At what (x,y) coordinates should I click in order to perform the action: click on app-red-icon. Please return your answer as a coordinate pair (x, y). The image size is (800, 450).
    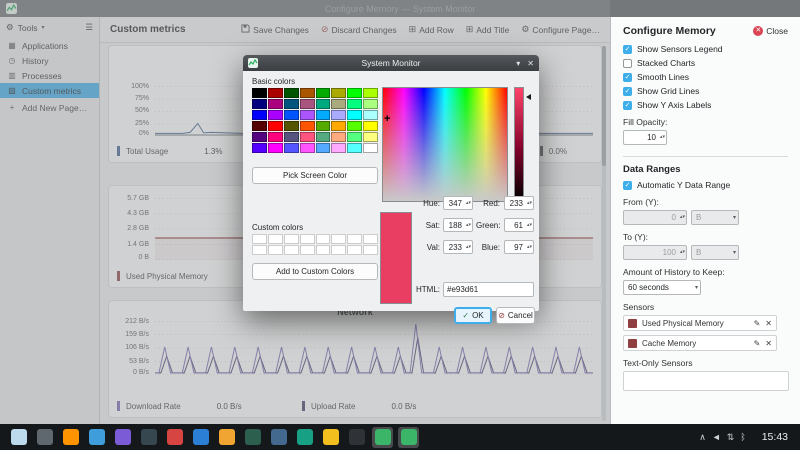
    Looking at the image, I should click on (174, 437).